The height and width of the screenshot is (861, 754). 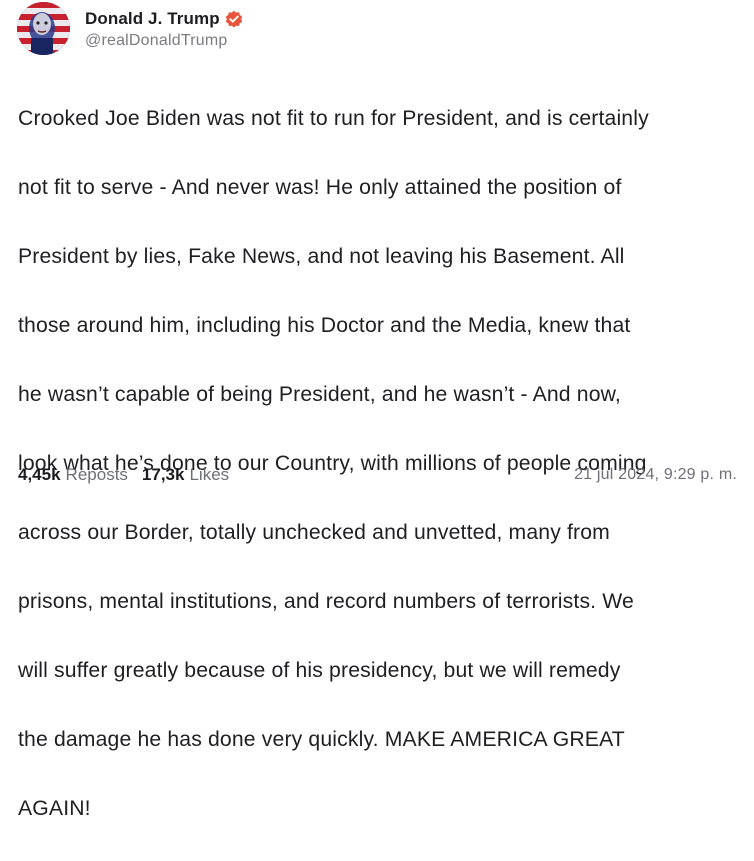 I want to click on reposts-label: Reposts, so click(x=96, y=474).